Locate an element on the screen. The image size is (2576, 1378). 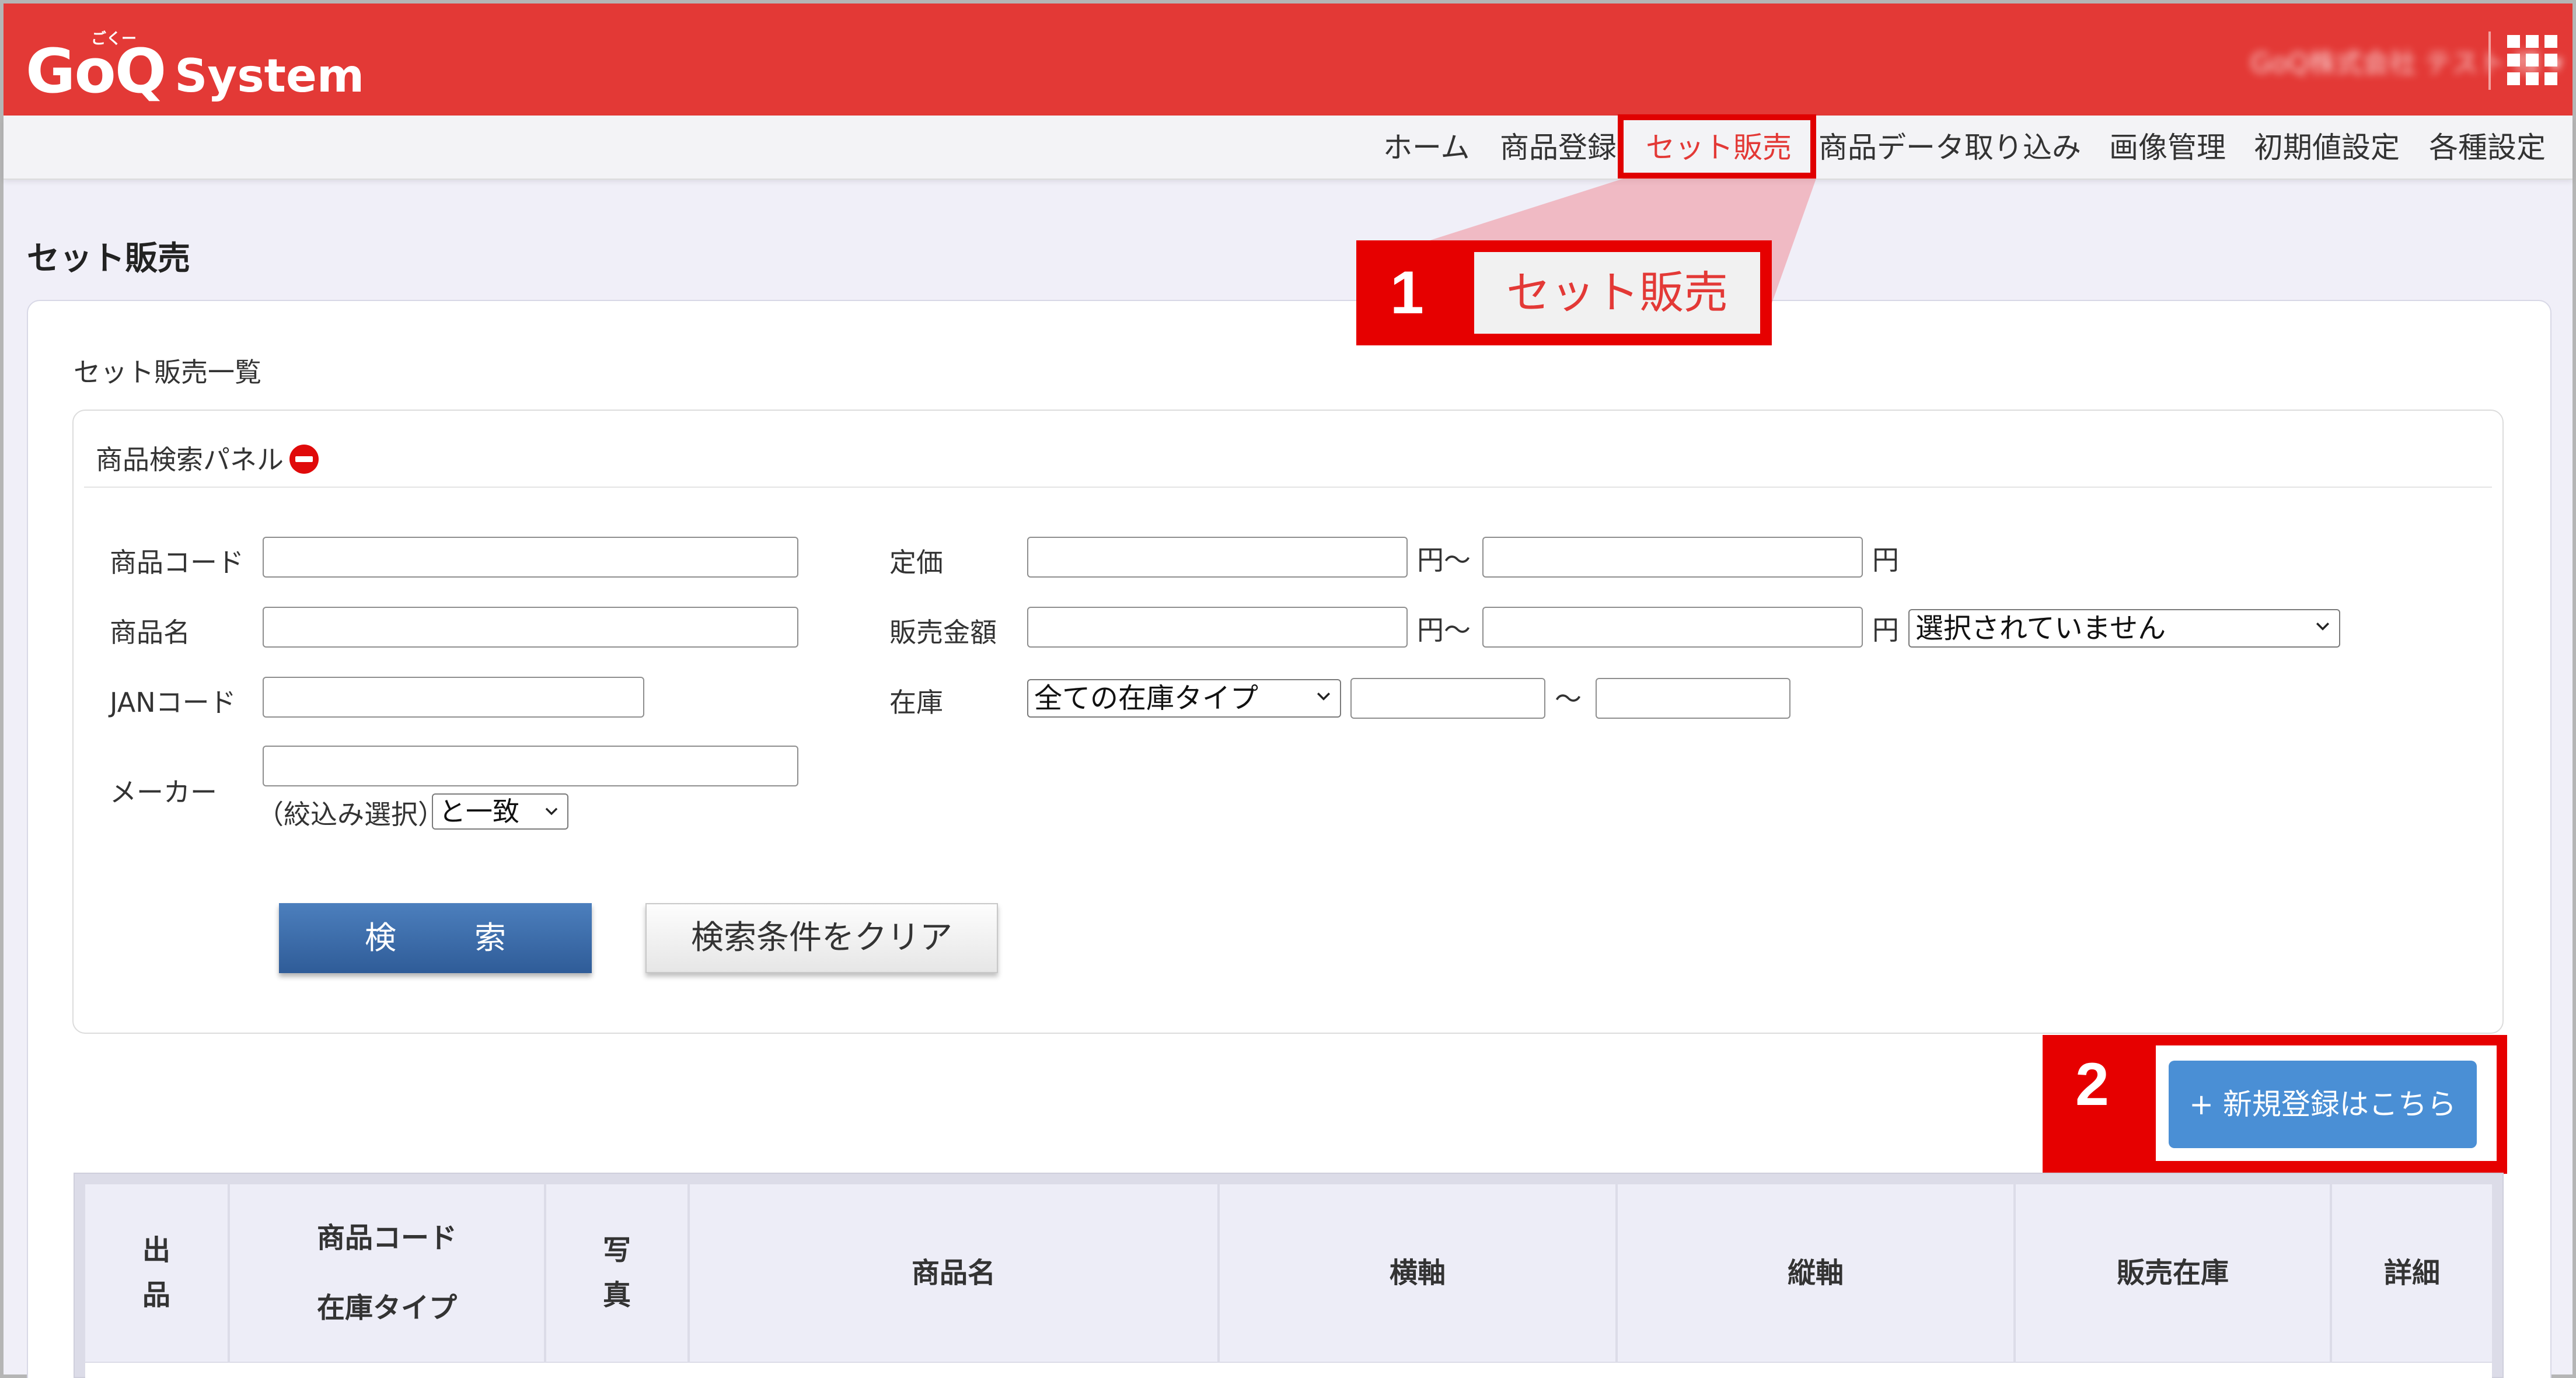
step1-number: 1 is located at coordinates (1407, 293).